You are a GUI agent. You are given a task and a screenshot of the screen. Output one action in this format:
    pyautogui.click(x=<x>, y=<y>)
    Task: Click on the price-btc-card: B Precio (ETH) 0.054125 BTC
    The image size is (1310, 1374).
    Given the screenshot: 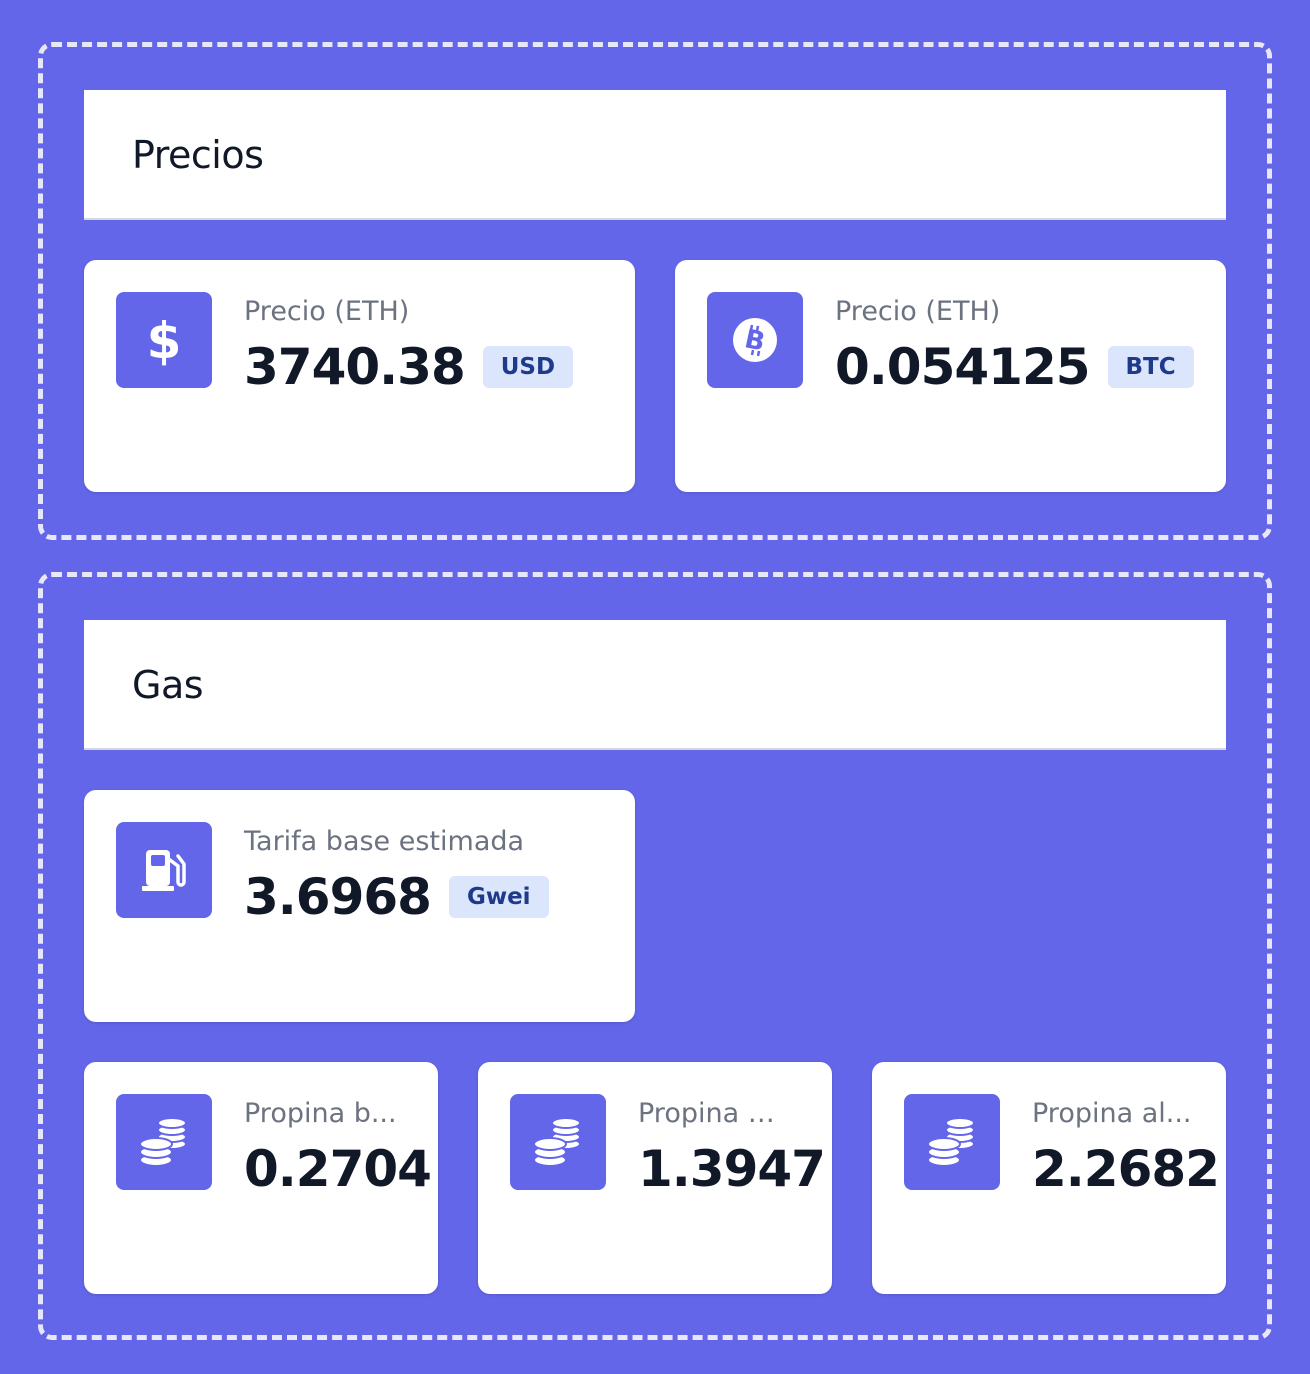 What is the action you would take?
    pyautogui.click(x=950, y=376)
    